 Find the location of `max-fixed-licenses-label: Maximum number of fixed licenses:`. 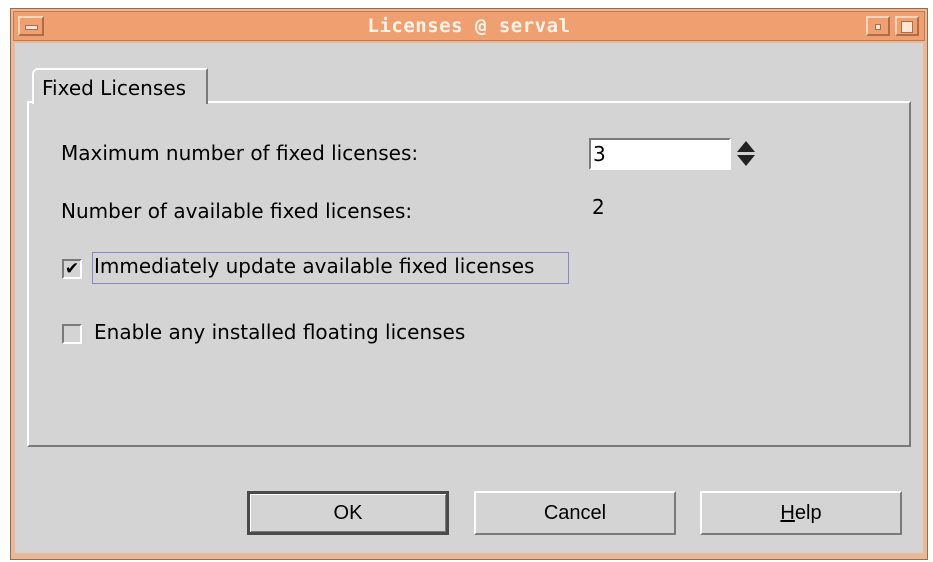

max-fixed-licenses-label: Maximum number of fixed licenses: is located at coordinates (240, 153).